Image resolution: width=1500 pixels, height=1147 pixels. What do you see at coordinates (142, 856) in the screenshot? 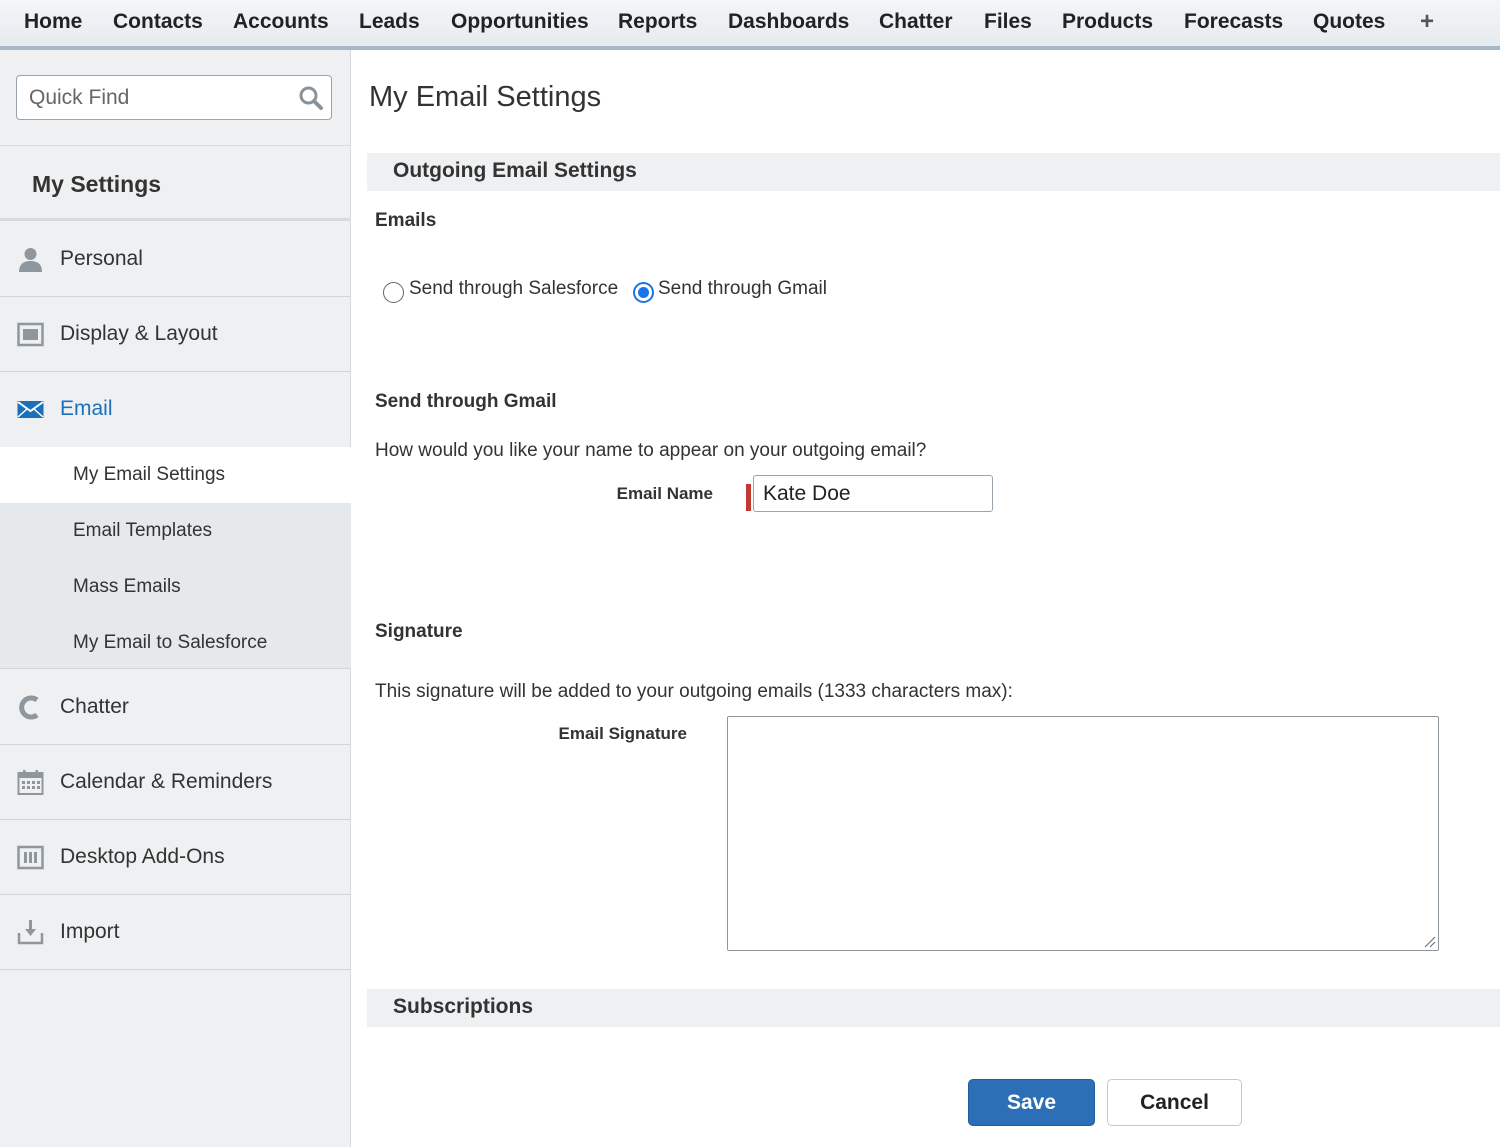
I see `sidebar-item-label: Desktop Add-Ons` at bounding box center [142, 856].